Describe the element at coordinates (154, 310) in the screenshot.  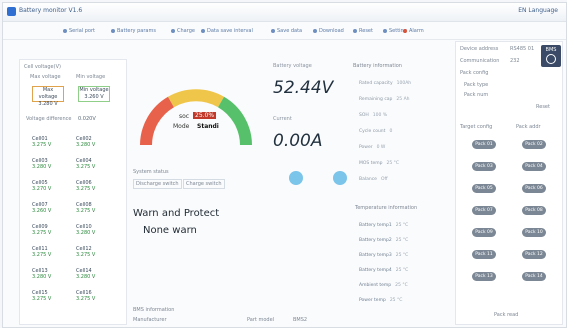
I see `comm-label: BMS information` at that location.